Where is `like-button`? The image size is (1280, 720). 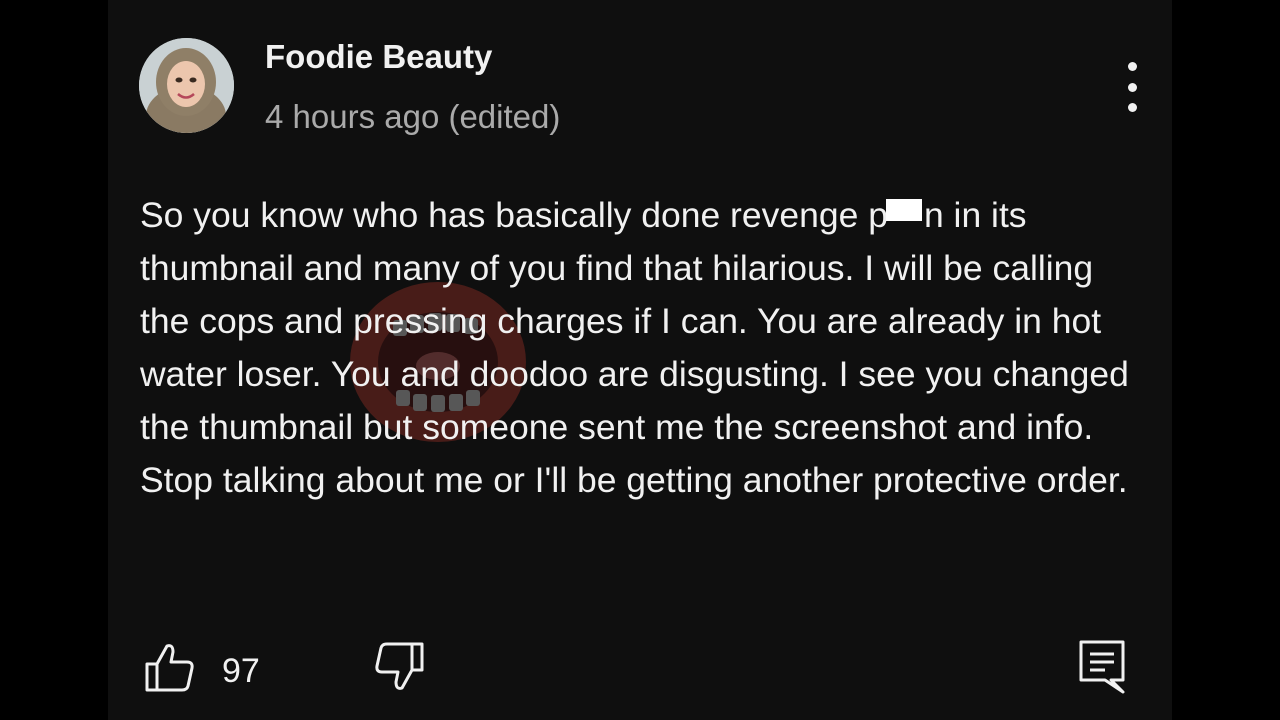
like-button is located at coordinates (170, 667).